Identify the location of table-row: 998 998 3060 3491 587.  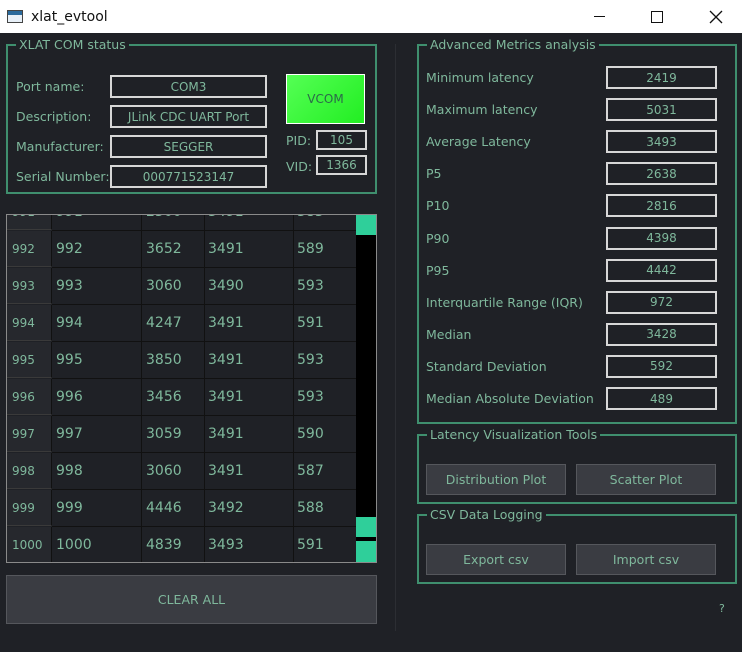
(182, 471).